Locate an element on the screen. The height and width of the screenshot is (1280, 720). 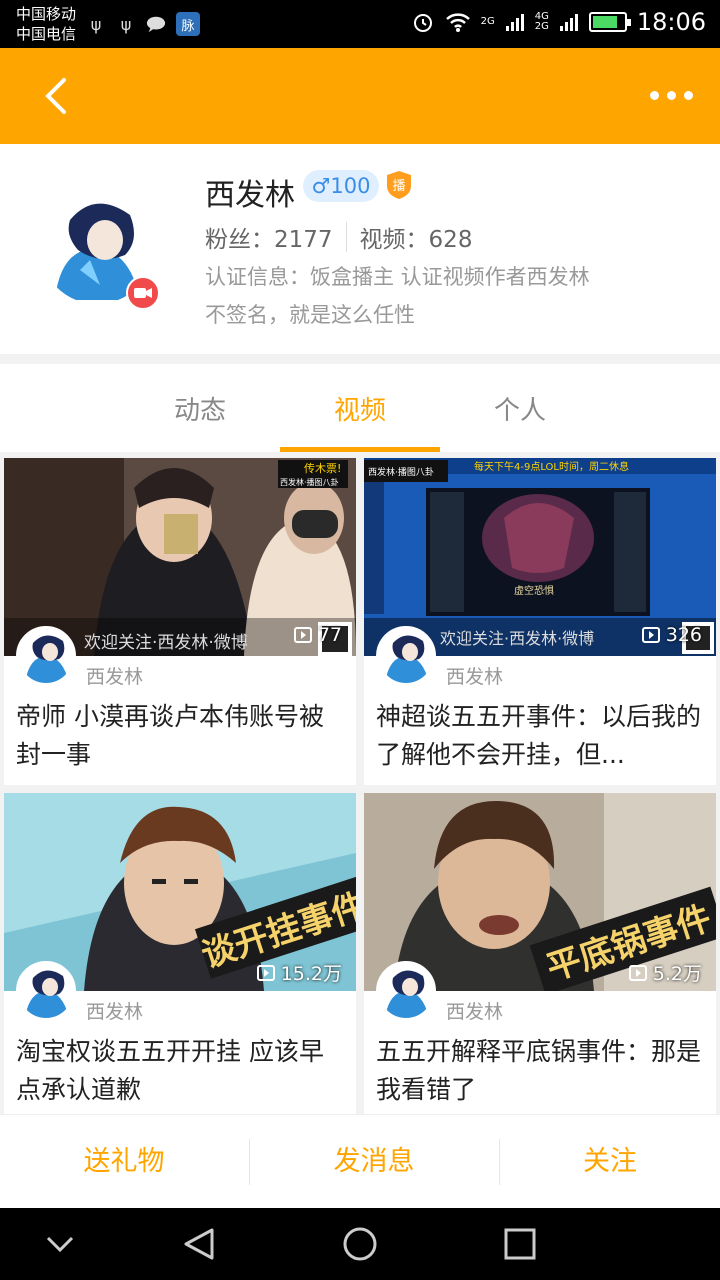
svg-text: 播 is located at coordinates (398, 186).